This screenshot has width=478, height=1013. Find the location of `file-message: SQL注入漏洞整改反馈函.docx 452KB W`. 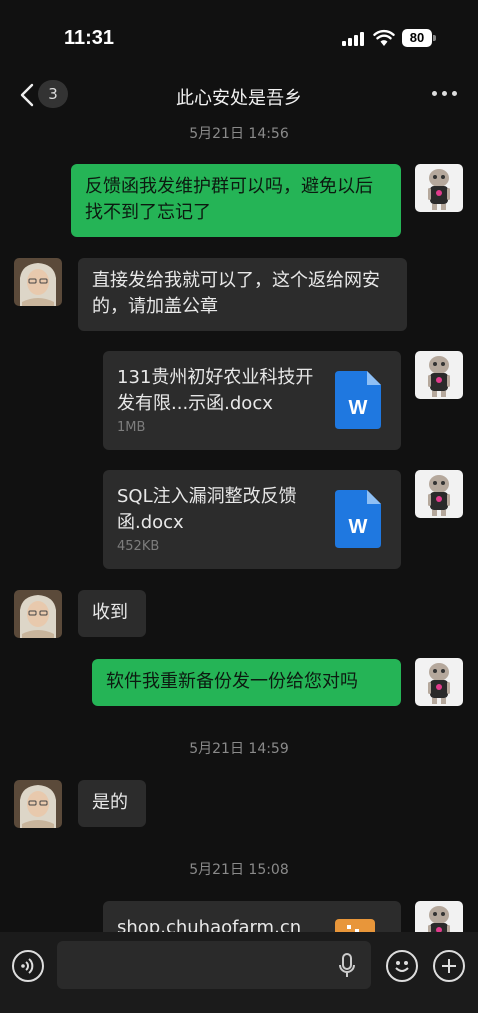

file-message: SQL注入漏洞整改反馈函.docx 452KB W is located at coordinates (252, 519).